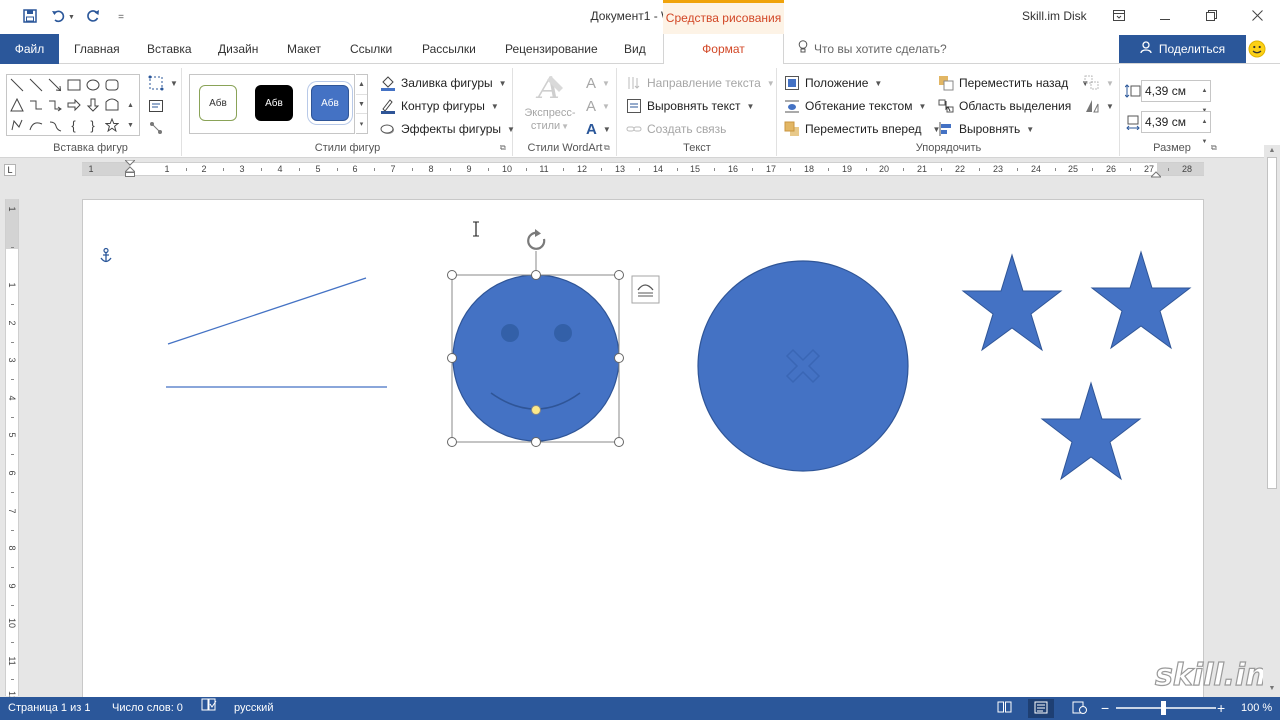 This screenshot has height=720, width=1280. What do you see at coordinates (54, 105) in the screenshot?
I see `elbow-arrow-icon` at bounding box center [54, 105].